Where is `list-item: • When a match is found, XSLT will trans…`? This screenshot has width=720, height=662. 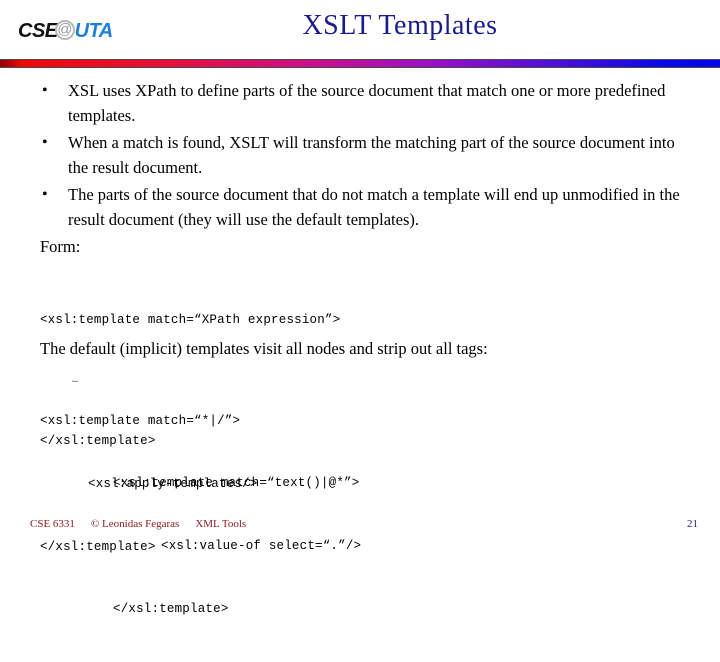 list-item: • When a match is found, XSLT will trans… is located at coordinates (362, 155).